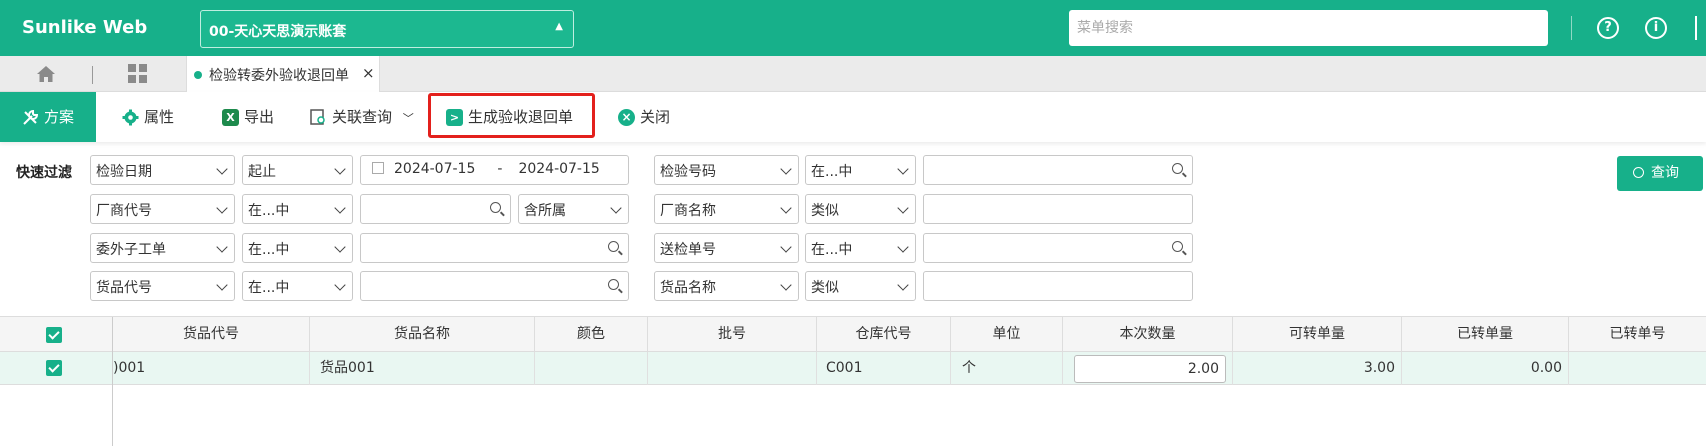 This screenshot has width=1706, height=446. I want to click on gear-icon, so click(130, 117).